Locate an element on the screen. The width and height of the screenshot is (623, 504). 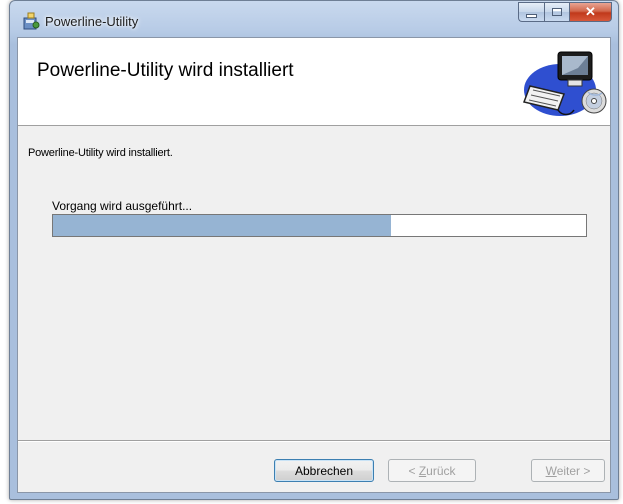
status-text: Powerline-Utility wird installiert. is located at coordinates (100, 153).